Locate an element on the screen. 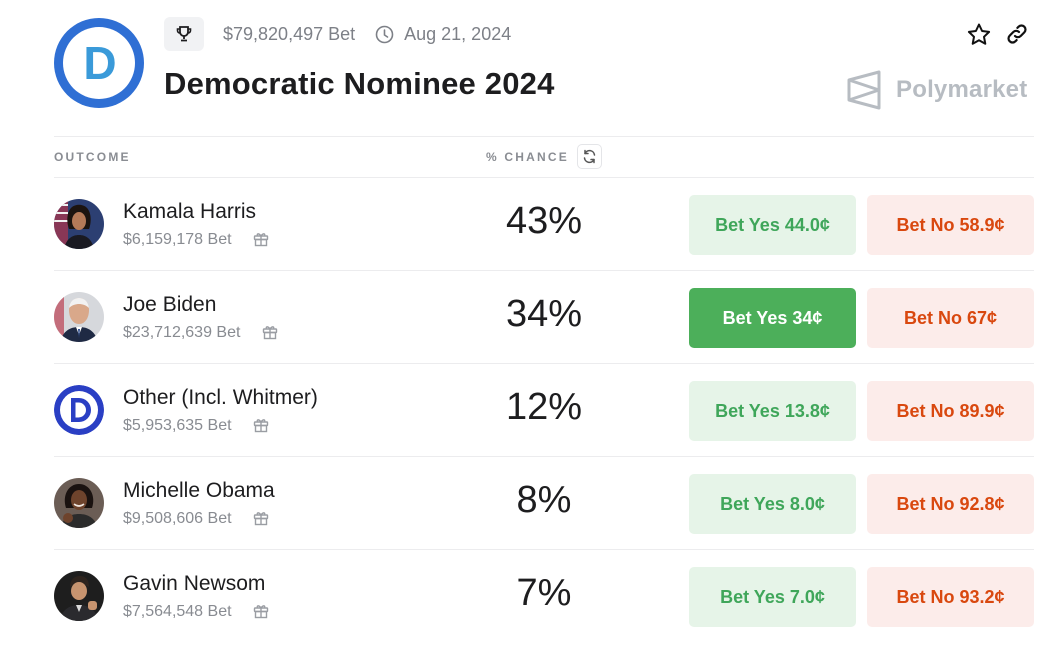 Image resolution: width=1053 pixels, height=649 pixels. polymarket-brand: Polymarket is located at coordinates (936, 90).